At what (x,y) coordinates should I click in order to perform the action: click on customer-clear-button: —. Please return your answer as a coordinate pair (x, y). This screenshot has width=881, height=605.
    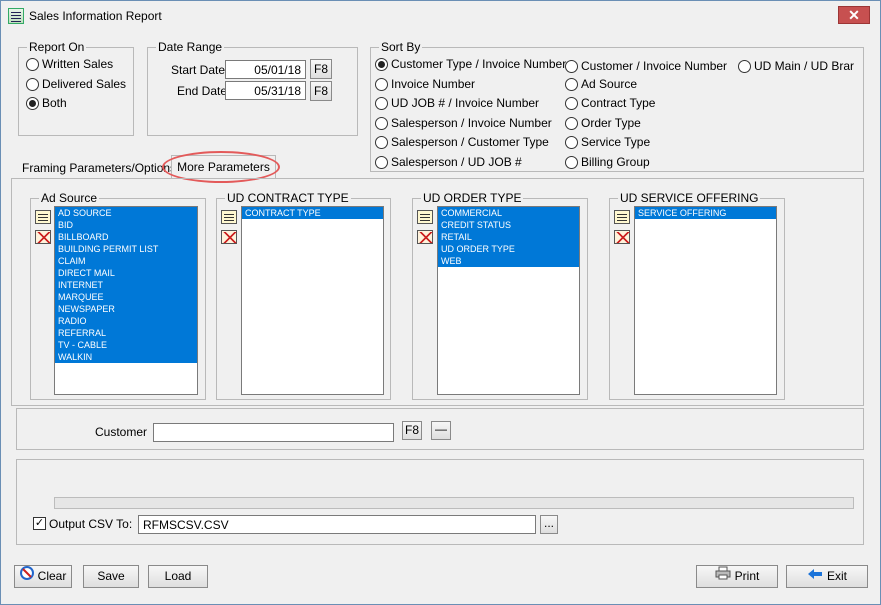
    Looking at the image, I should click on (441, 430).